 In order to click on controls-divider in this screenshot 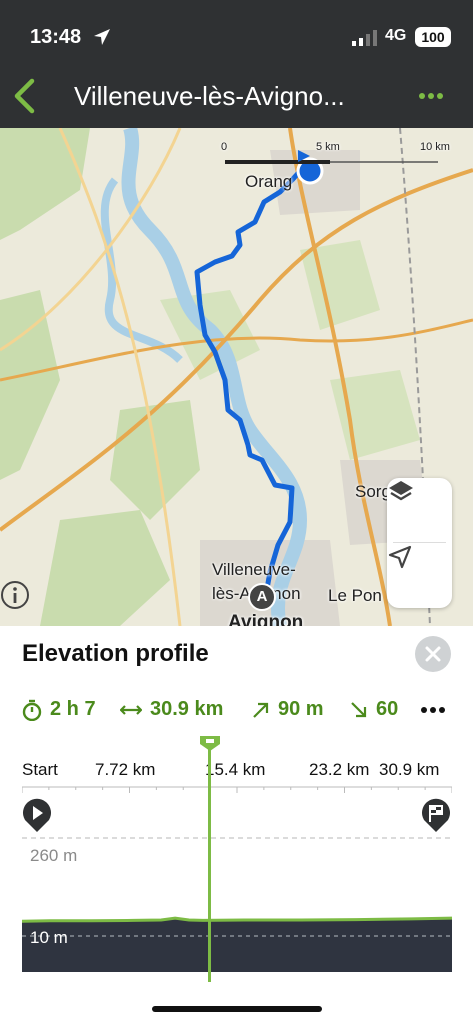, I will do `click(419, 542)`.